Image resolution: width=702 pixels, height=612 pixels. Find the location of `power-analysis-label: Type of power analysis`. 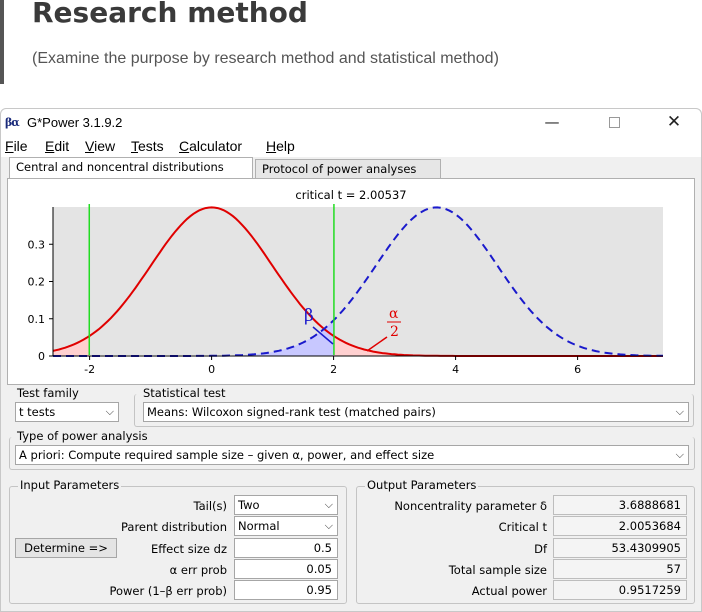

power-analysis-label: Type of power analysis is located at coordinates (82, 436).